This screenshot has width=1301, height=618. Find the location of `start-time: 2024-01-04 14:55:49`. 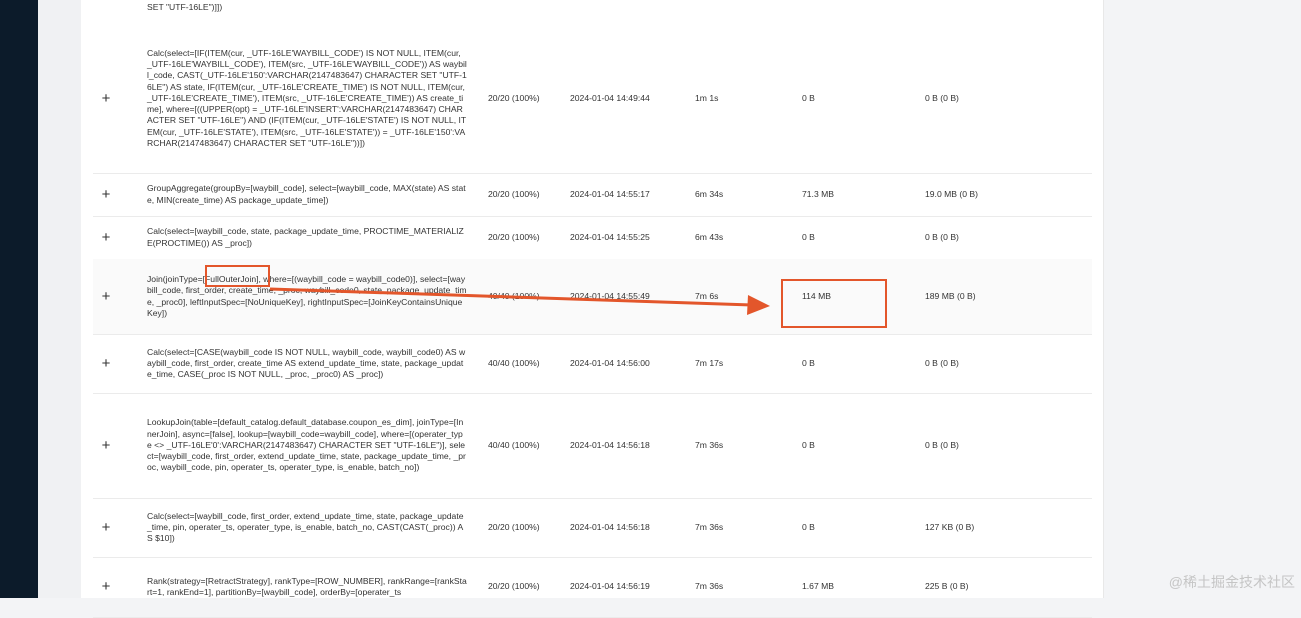

start-time: 2024-01-04 14:55:49 is located at coordinates (610, 295).